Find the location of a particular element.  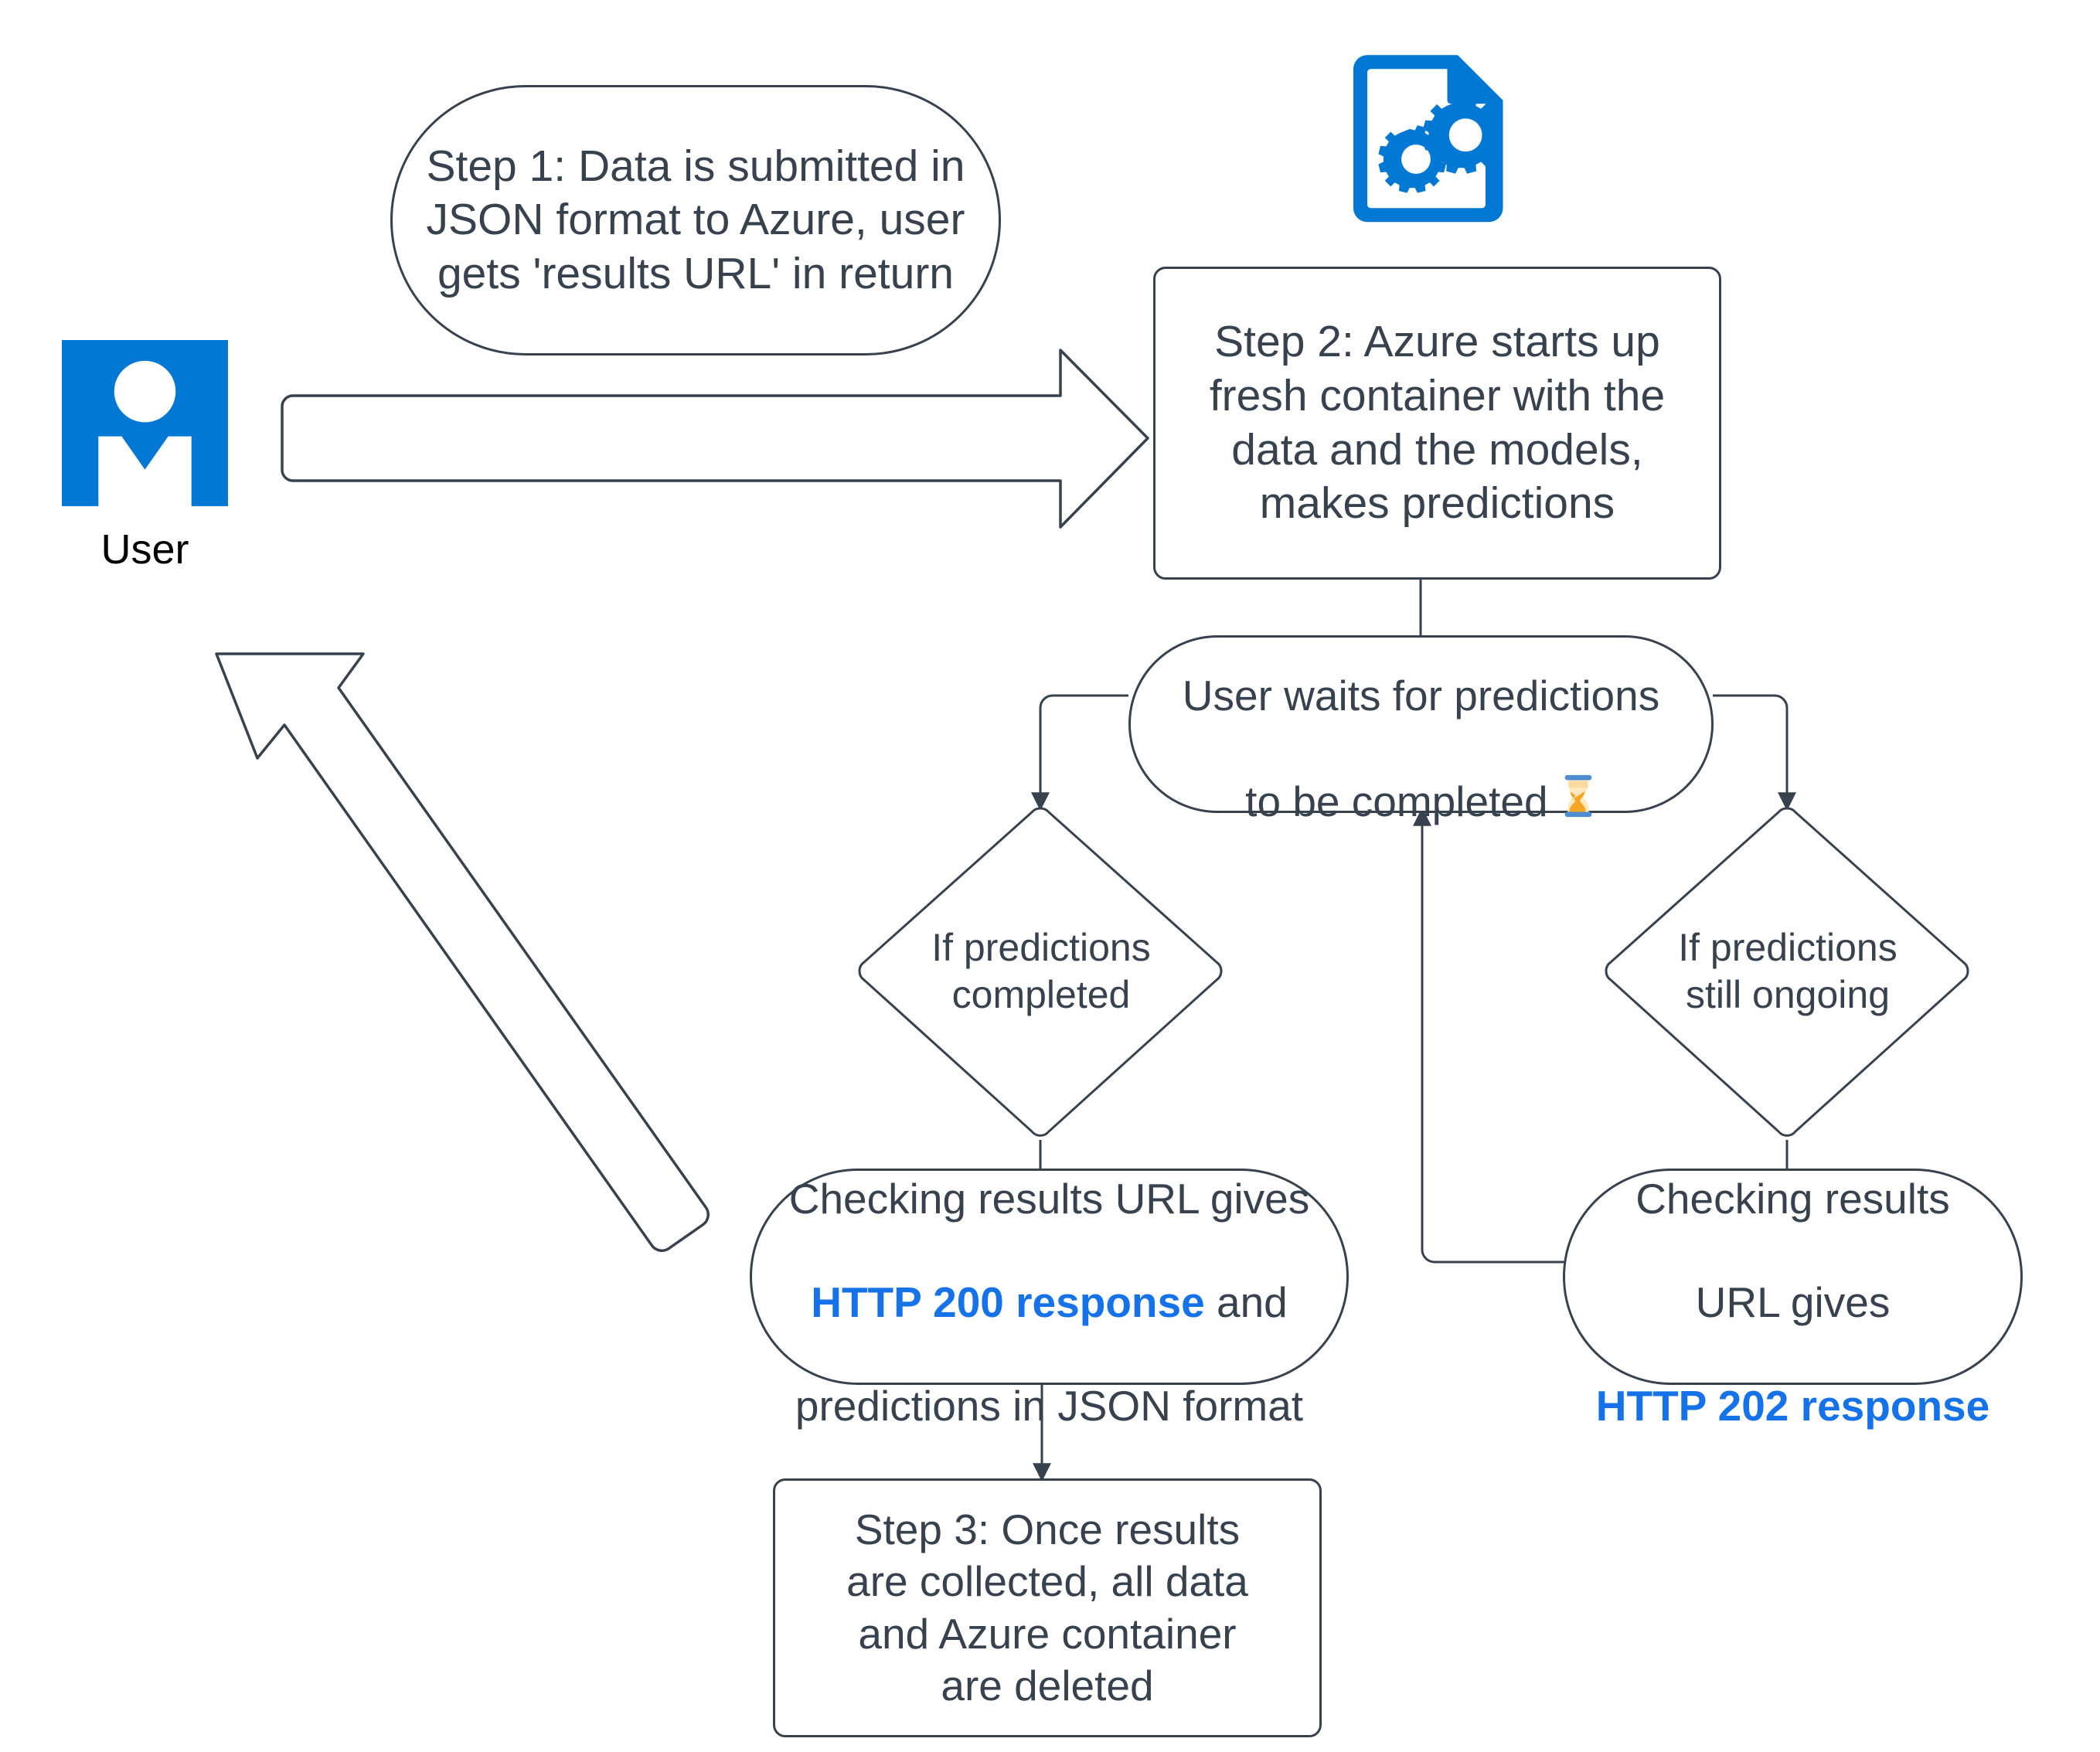

wait-line1: User waits for predictions is located at coordinates (1421, 695).